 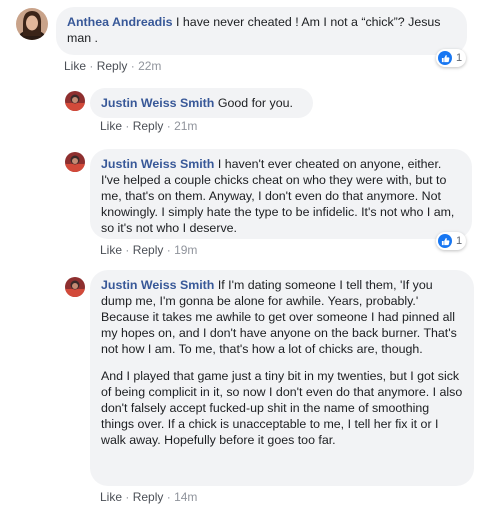 I want to click on comment-timestamp: 19m, so click(x=185, y=250).